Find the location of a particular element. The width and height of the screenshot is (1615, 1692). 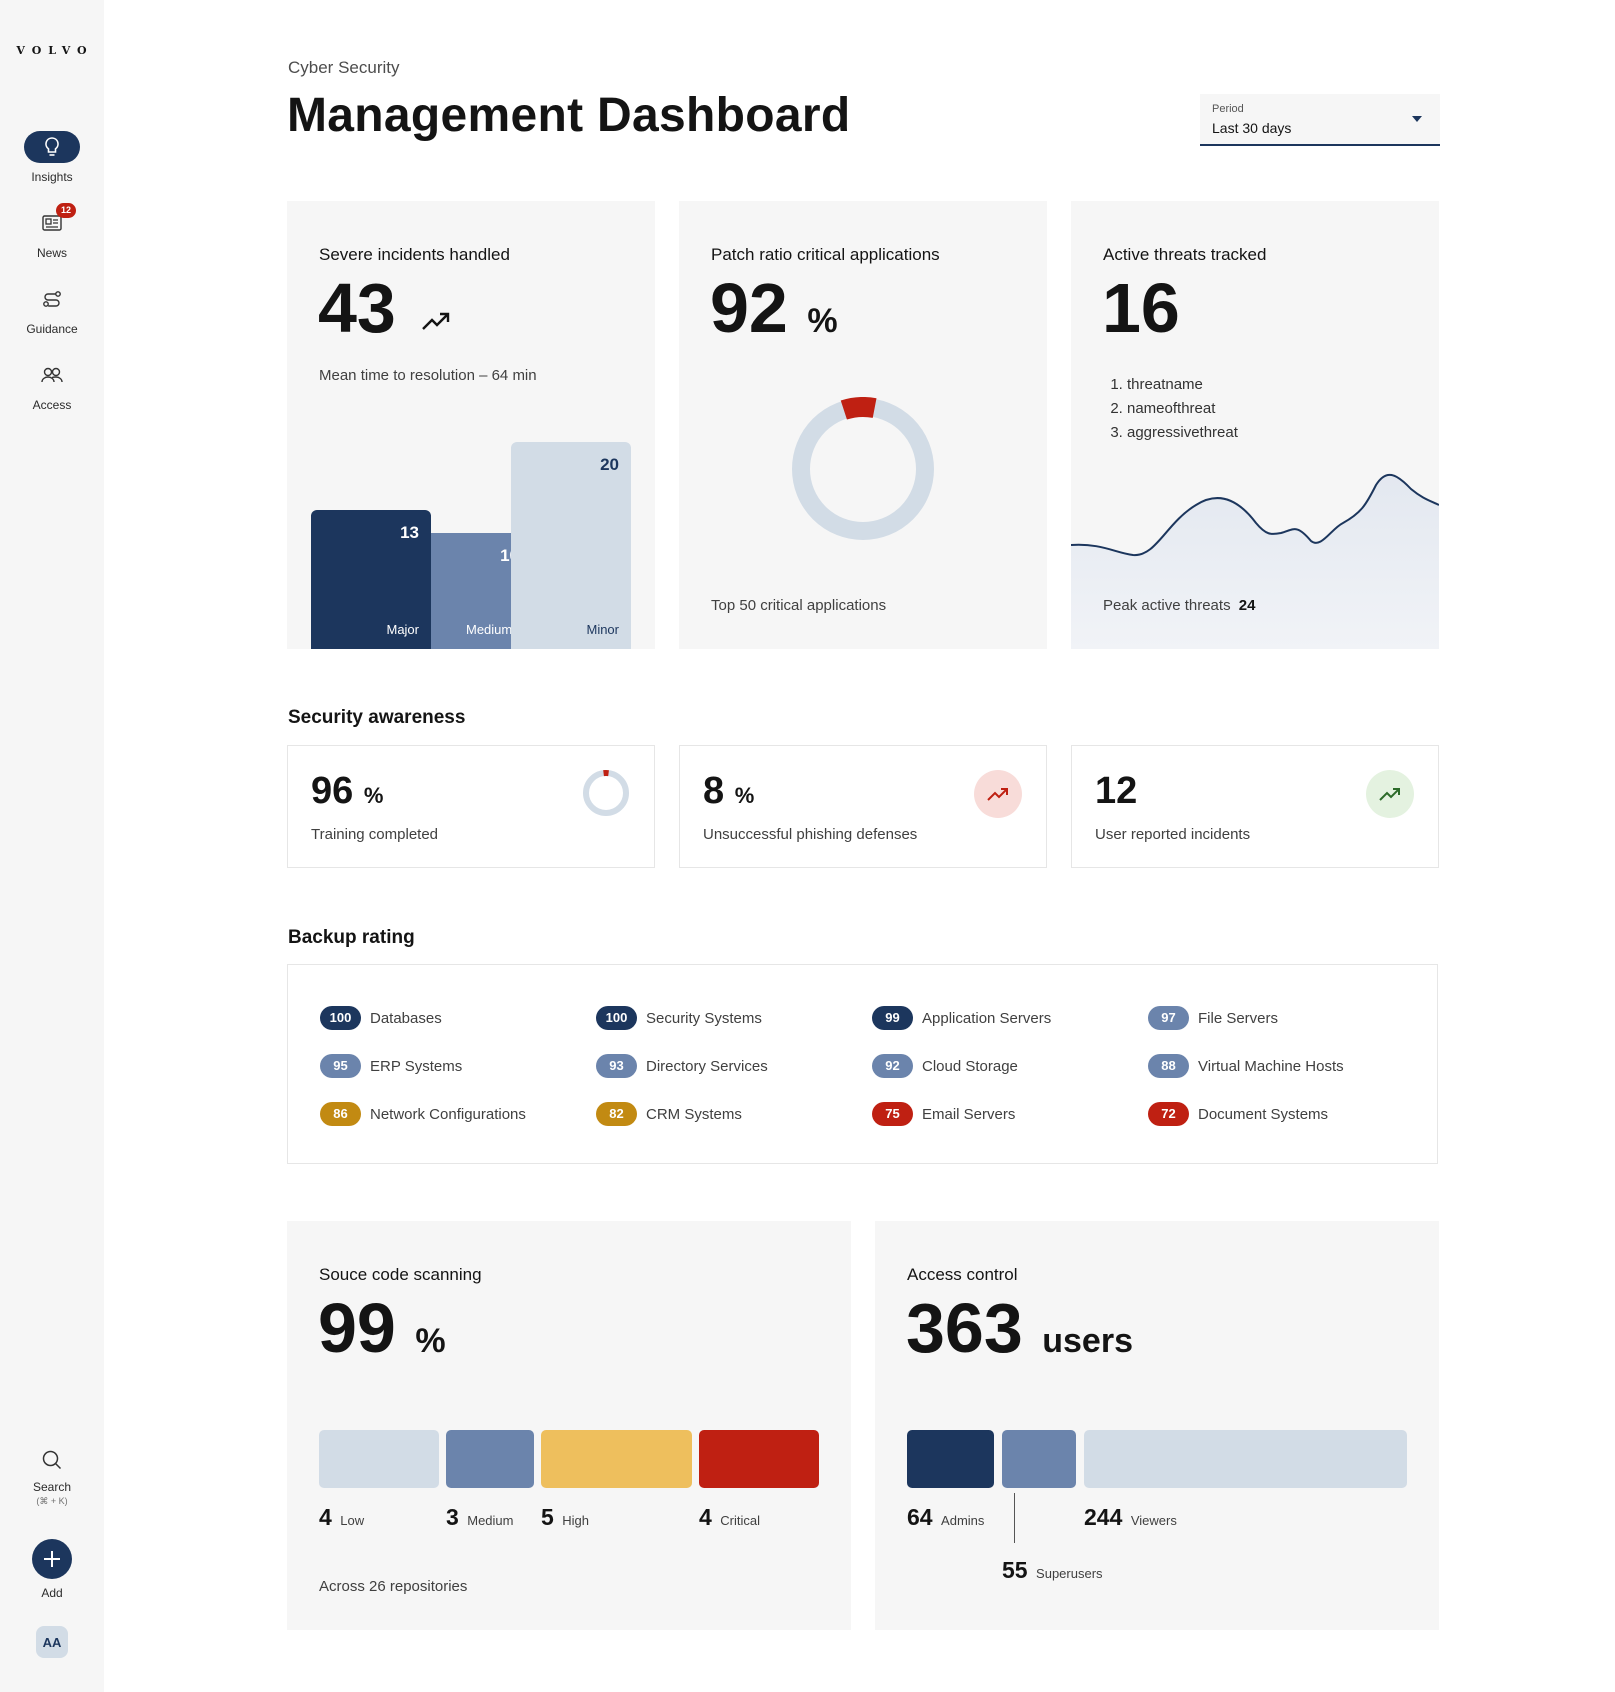

sidebar-item-guidance: Guidance is located at coordinates (52, 309).